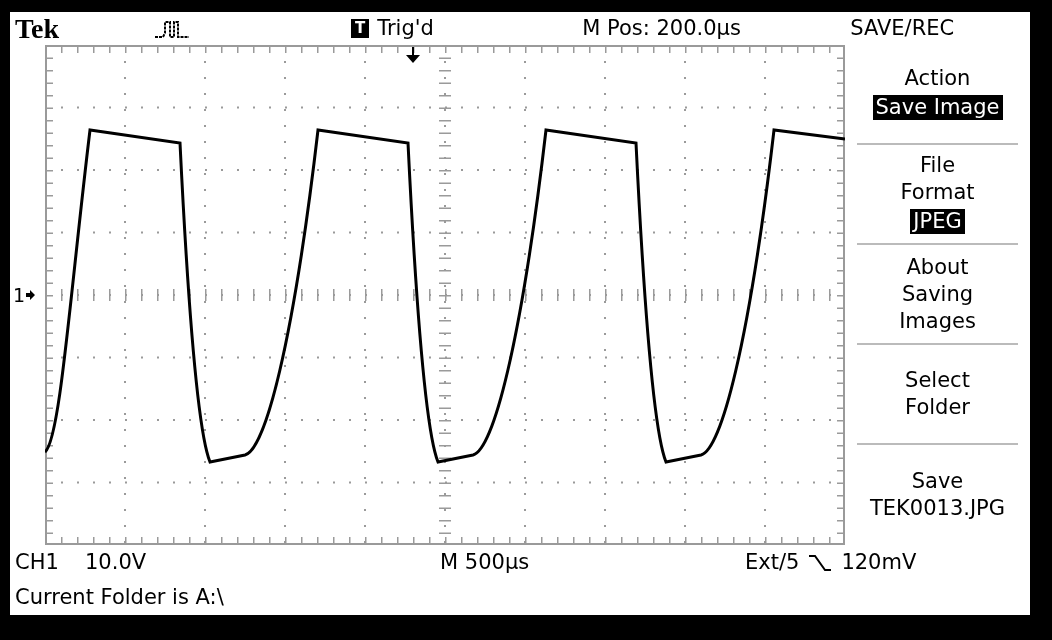 The height and width of the screenshot is (640, 1052). I want to click on trigger-level: 120mV, so click(879, 562).